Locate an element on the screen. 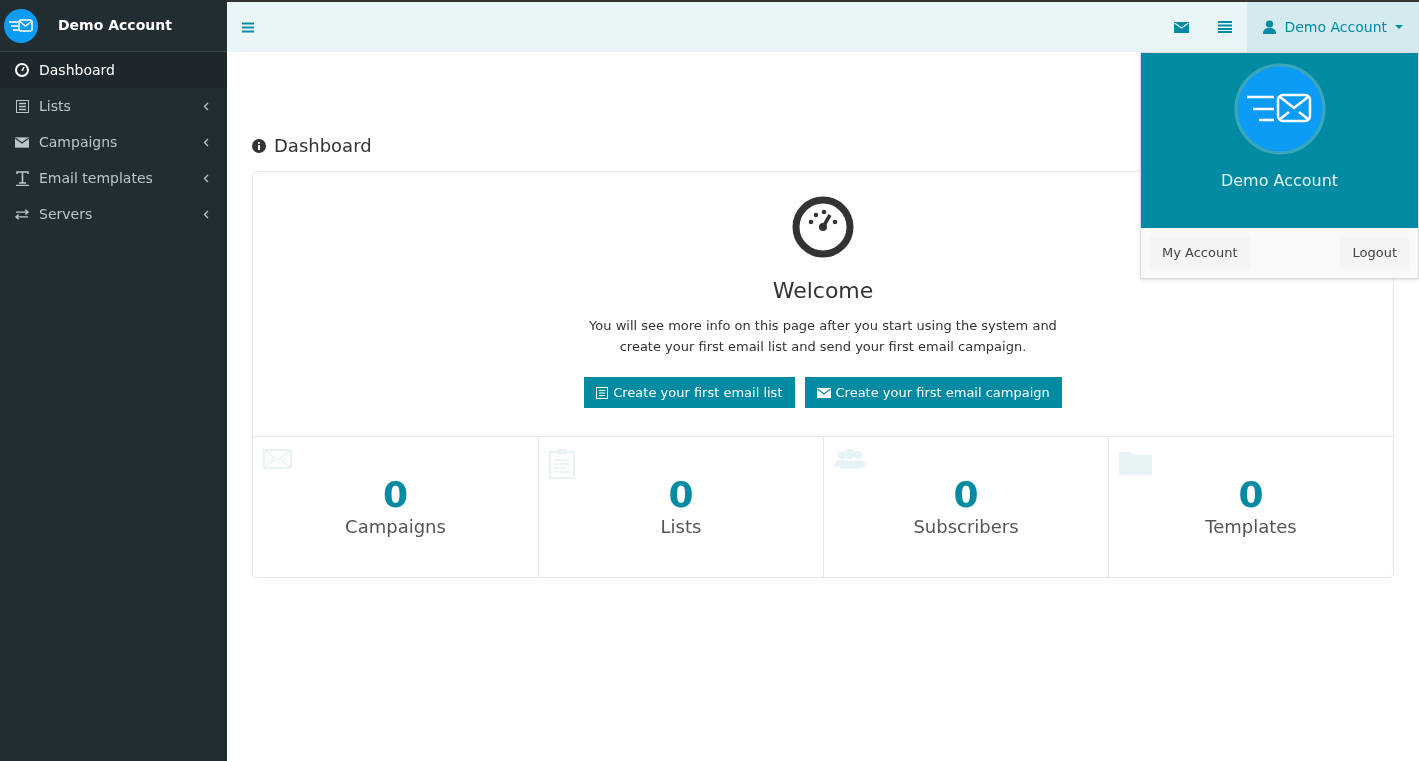 The image size is (1419, 761). folder-icon is located at coordinates (1135, 462).